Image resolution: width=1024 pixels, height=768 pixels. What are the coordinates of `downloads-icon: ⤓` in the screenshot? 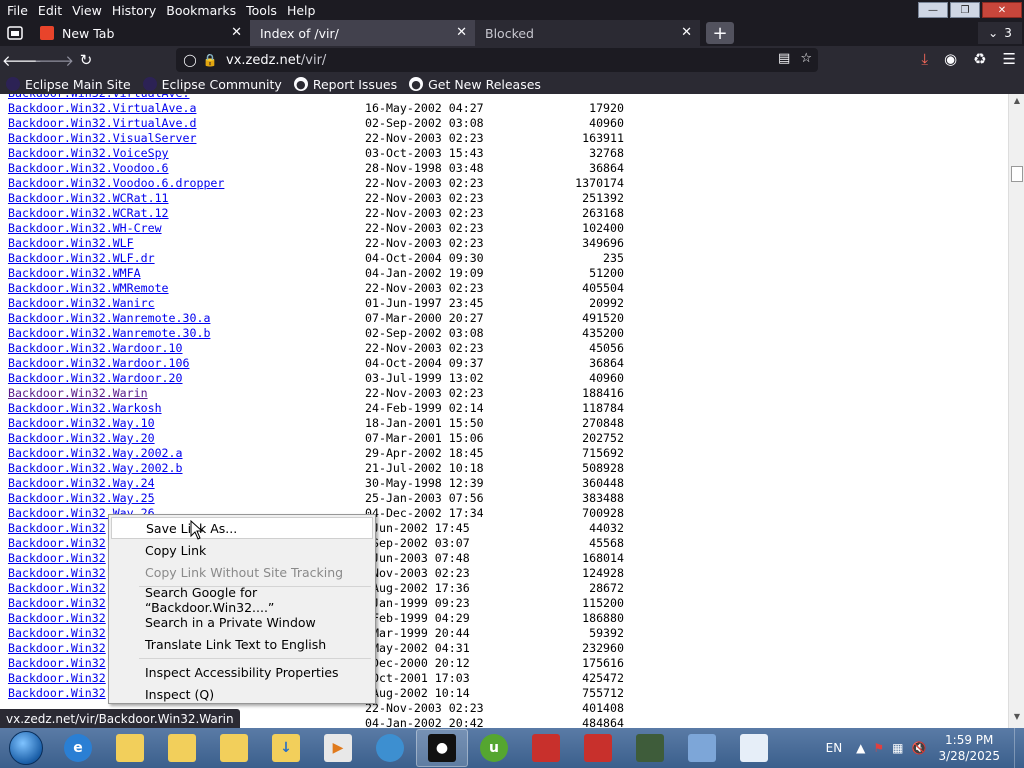 It's located at (924, 59).